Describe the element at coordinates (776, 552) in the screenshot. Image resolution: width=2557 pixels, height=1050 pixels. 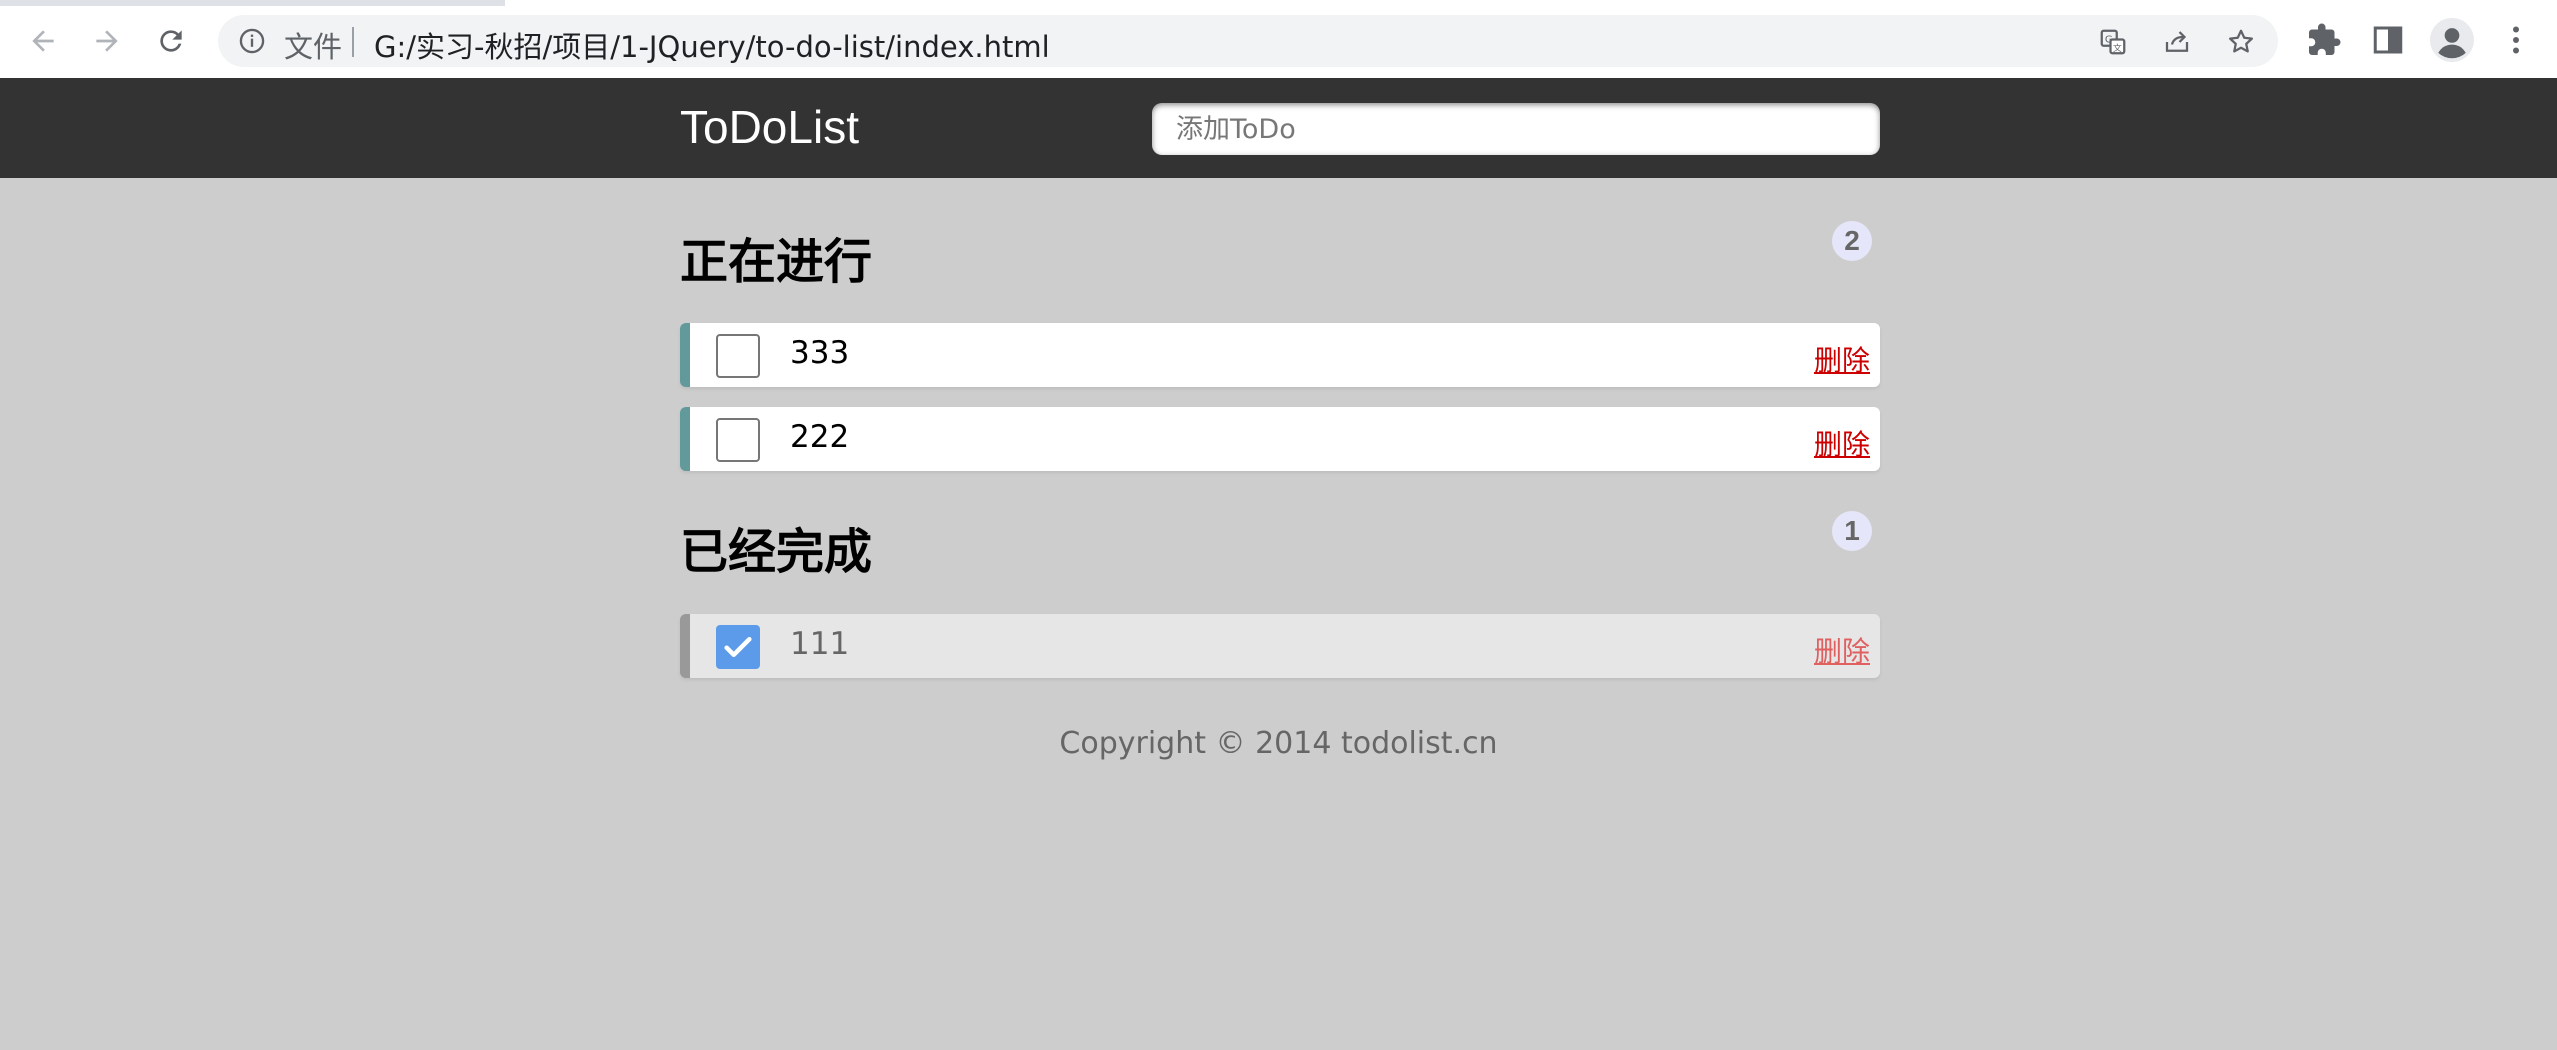
I see `done-section-title: 已经完成` at that location.